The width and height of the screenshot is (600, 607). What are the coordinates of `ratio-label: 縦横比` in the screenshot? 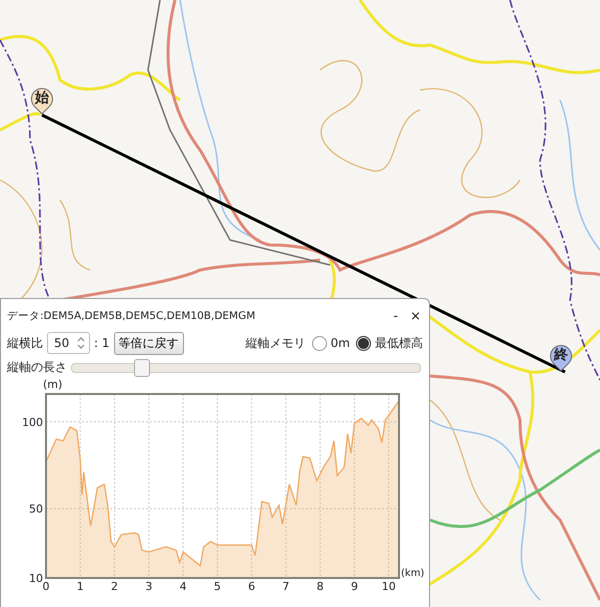 It's located at (25, 343).